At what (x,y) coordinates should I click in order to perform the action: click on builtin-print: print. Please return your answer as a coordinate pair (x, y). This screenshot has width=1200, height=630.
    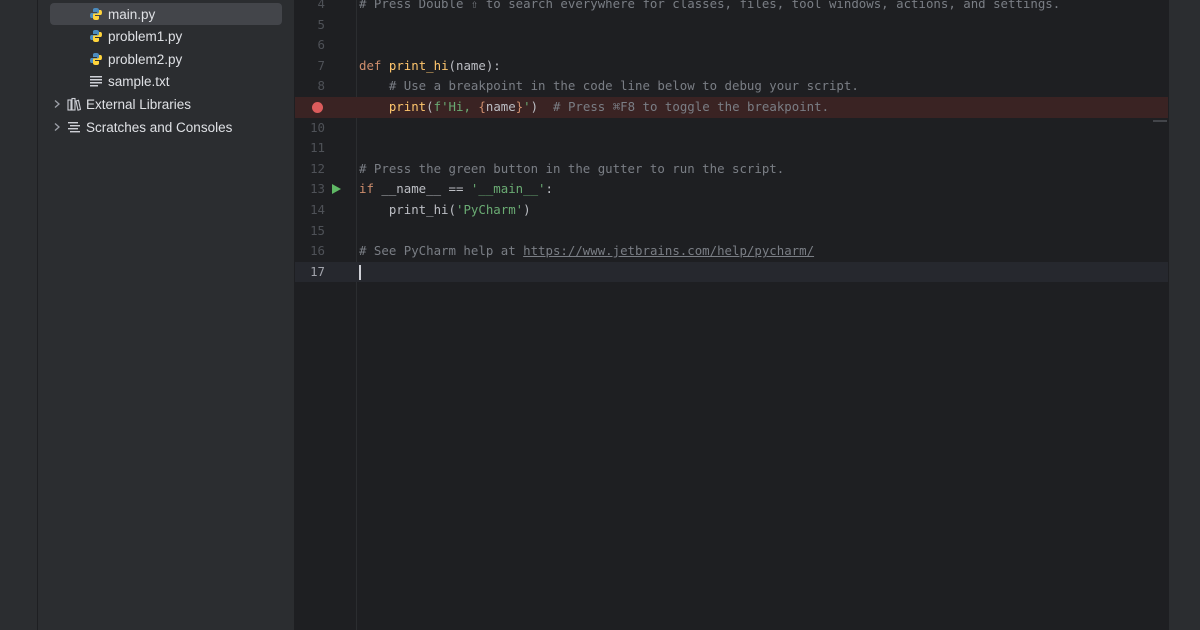
    Looking at the image, I should click on (407, 106).